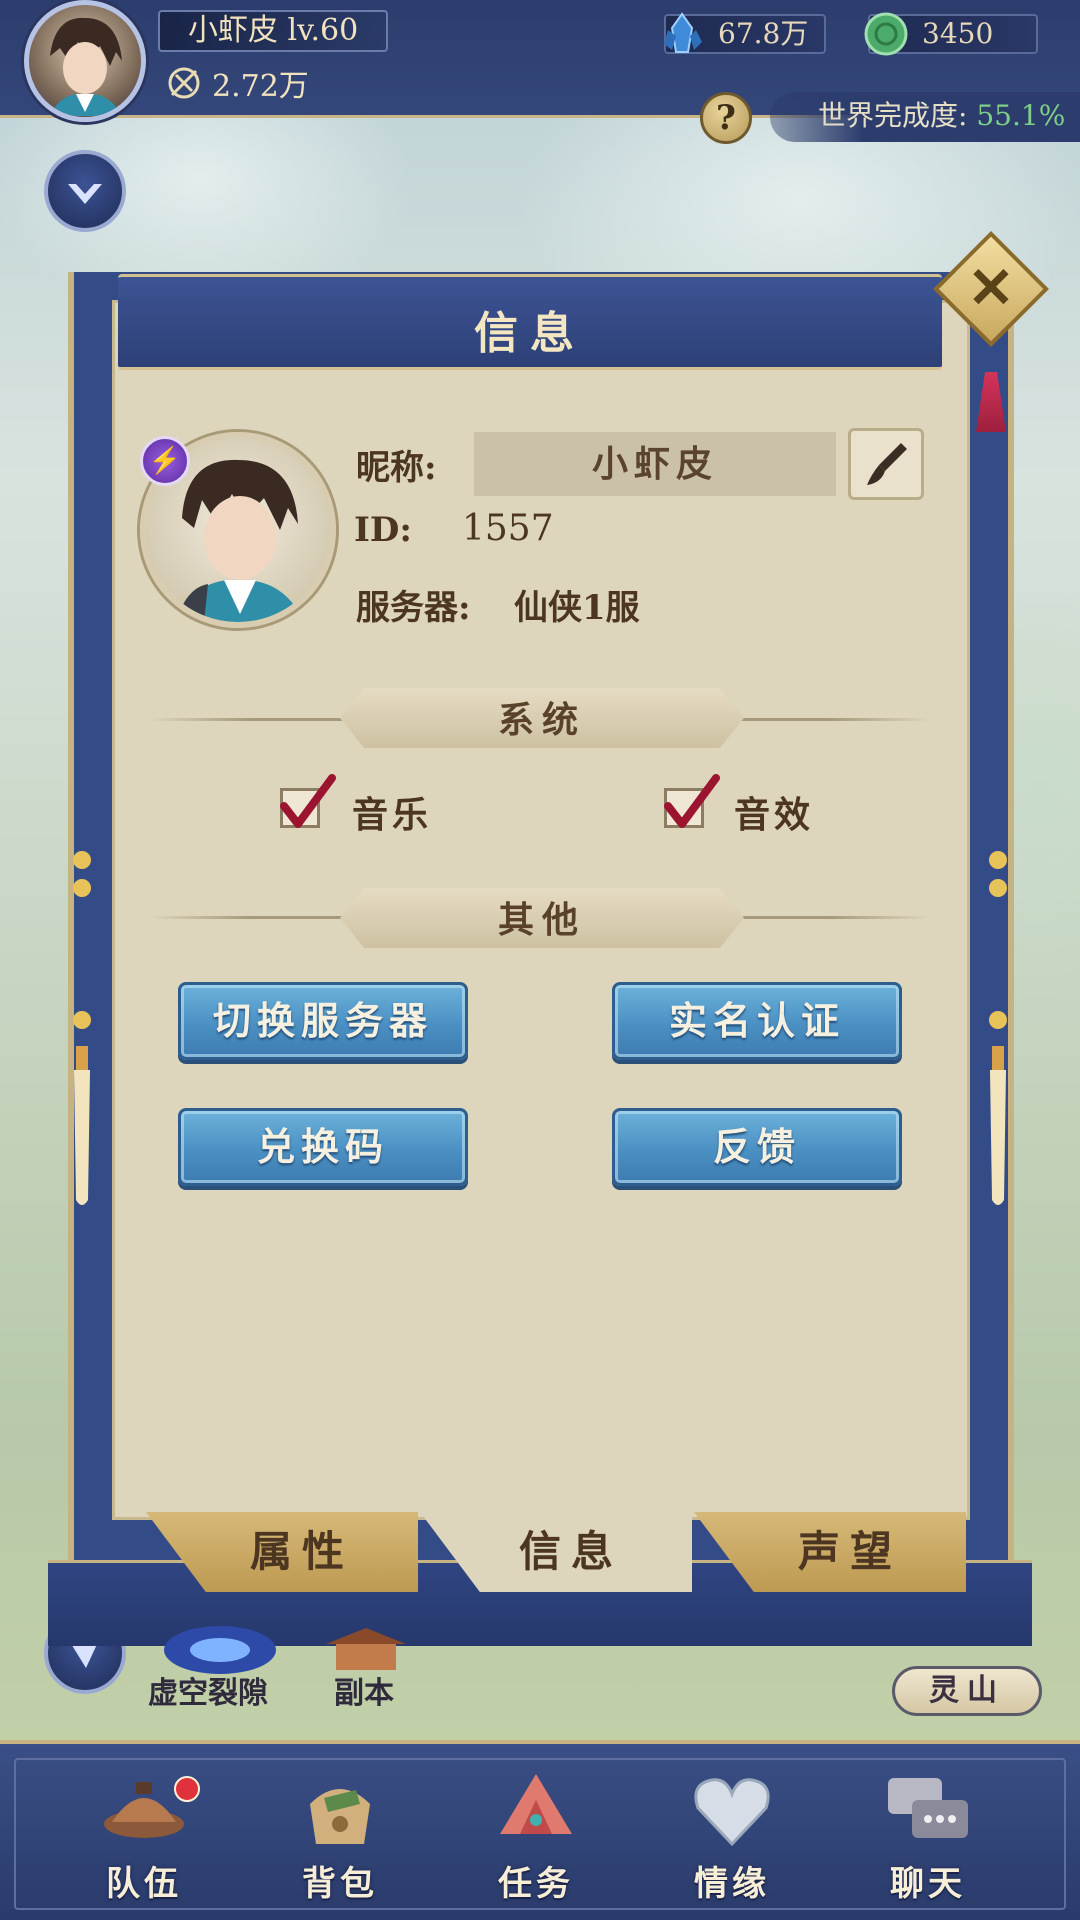 This screenshot has height=1920, width=1080. I want to click on brush-icon, so click(887, 464).